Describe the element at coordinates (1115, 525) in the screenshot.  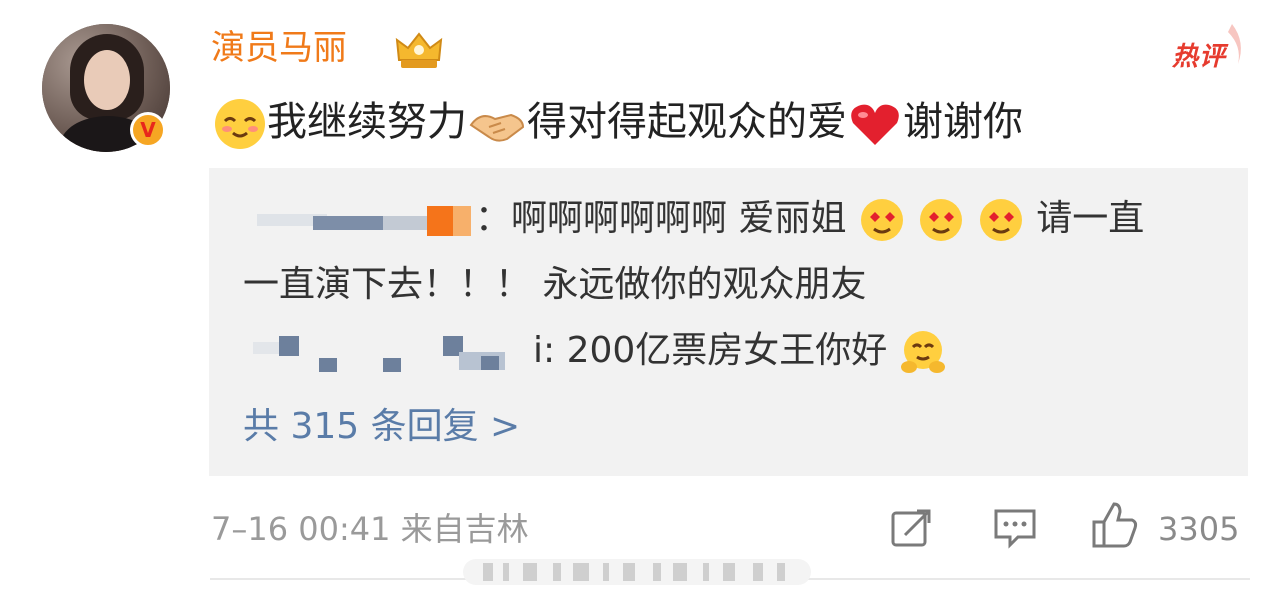
I see `like-icon` at that location.